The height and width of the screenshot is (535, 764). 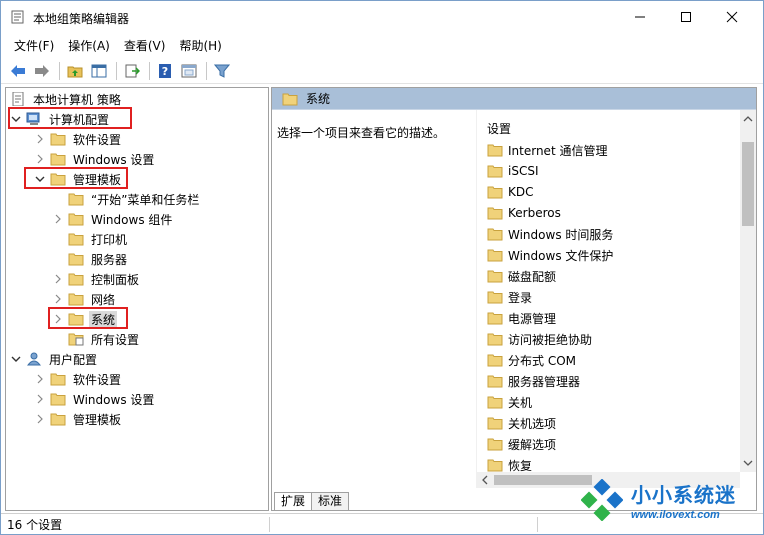 What do you see at coordinates (521, 423) in the screenshot?
I see `list-item: 关机选项` at bounding box center [521, 423].